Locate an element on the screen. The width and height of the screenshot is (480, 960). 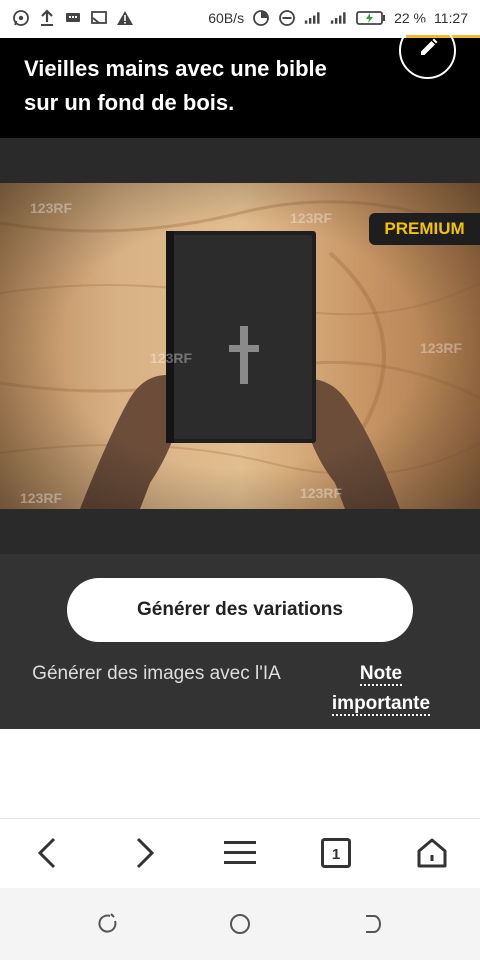
pencil-icon is located at coordinates (428, 50).